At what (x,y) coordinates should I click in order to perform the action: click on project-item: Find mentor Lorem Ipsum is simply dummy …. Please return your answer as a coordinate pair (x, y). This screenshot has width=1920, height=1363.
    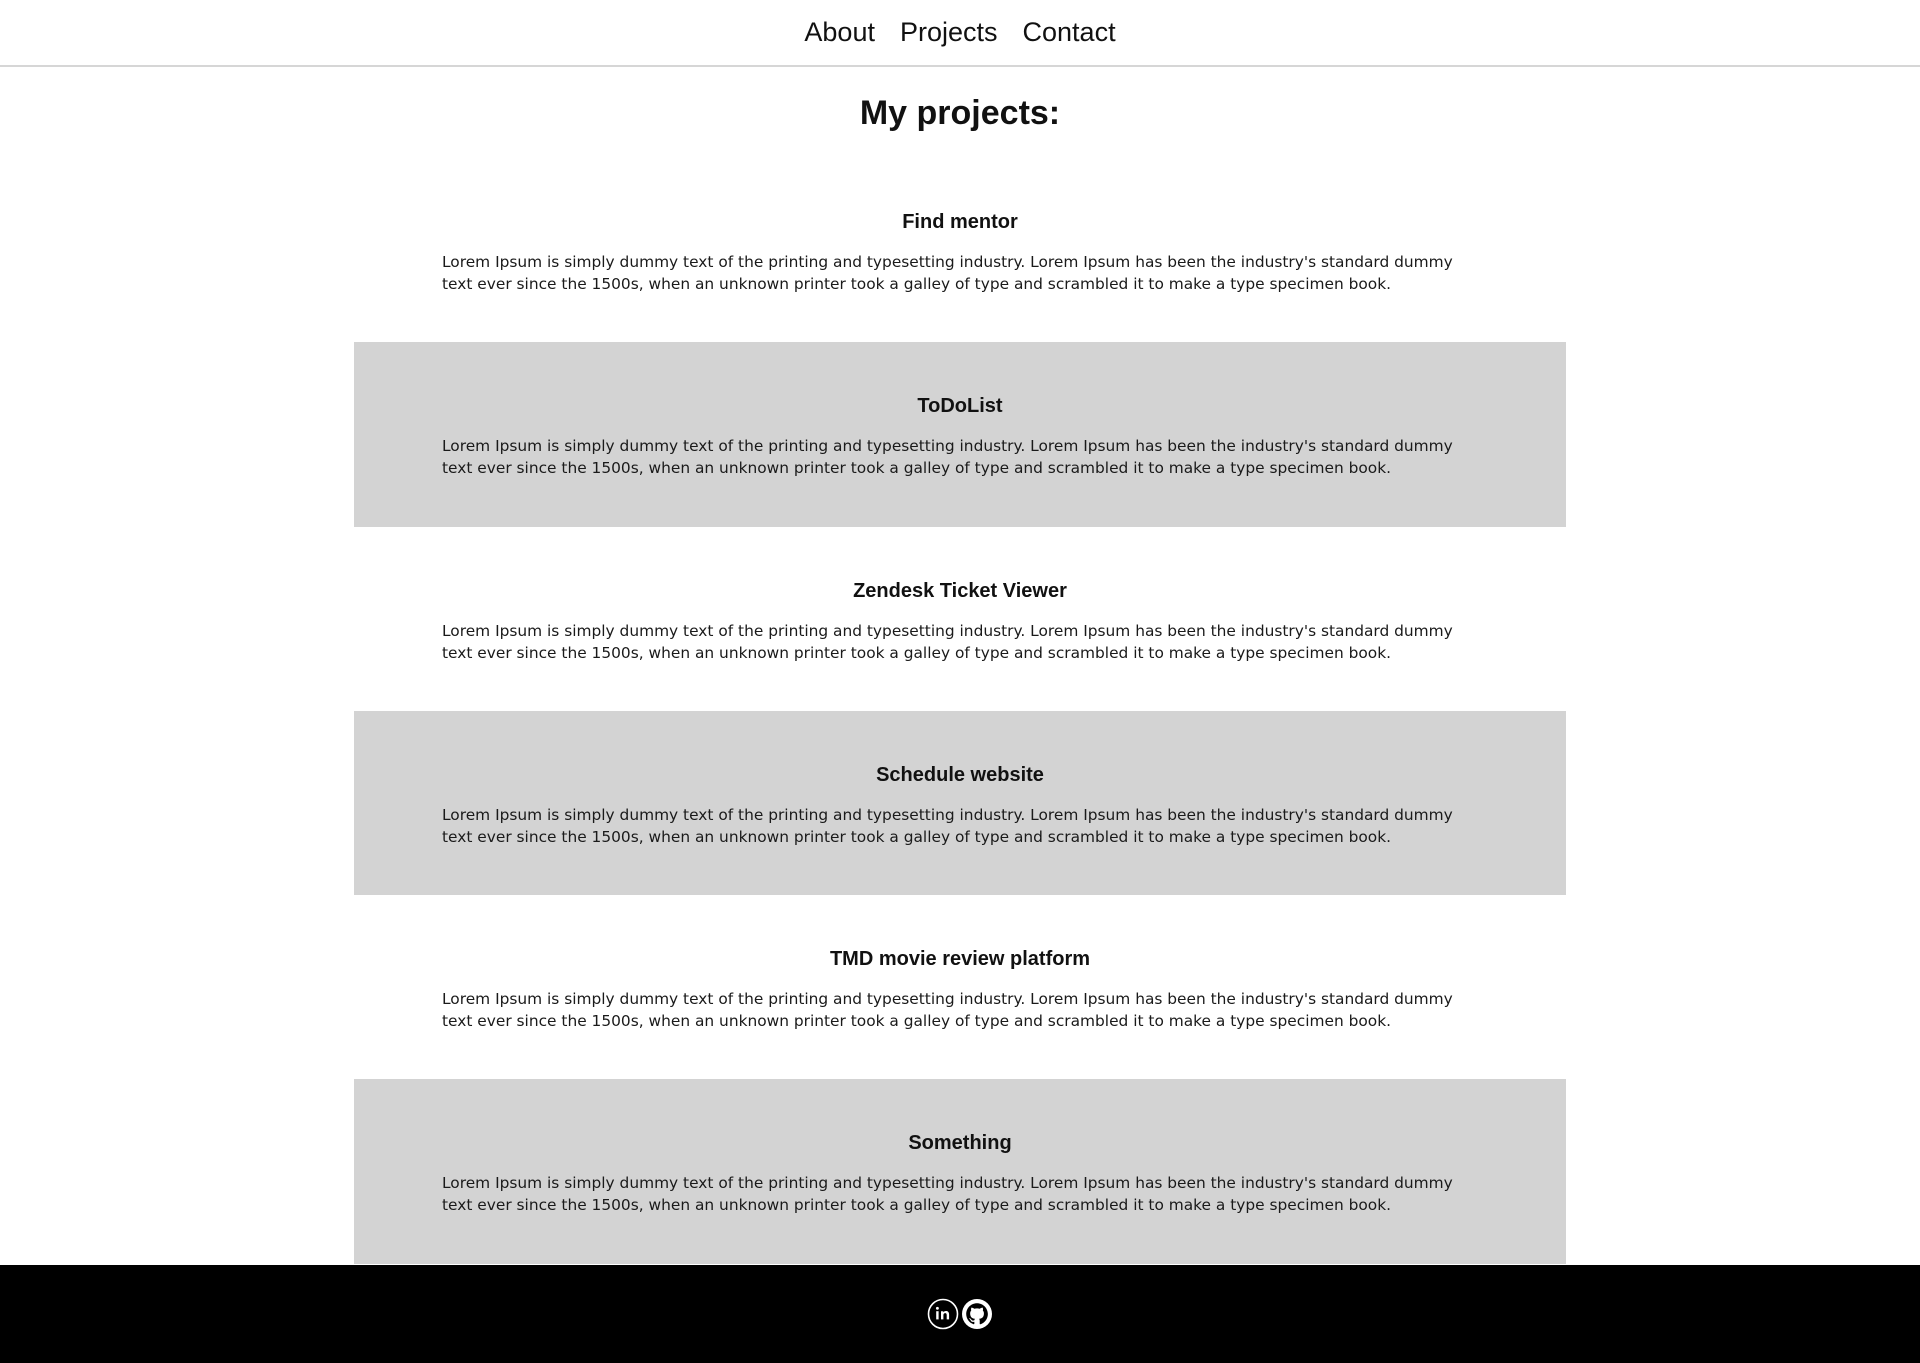
    Looking at the image, I should click on (960, 250).